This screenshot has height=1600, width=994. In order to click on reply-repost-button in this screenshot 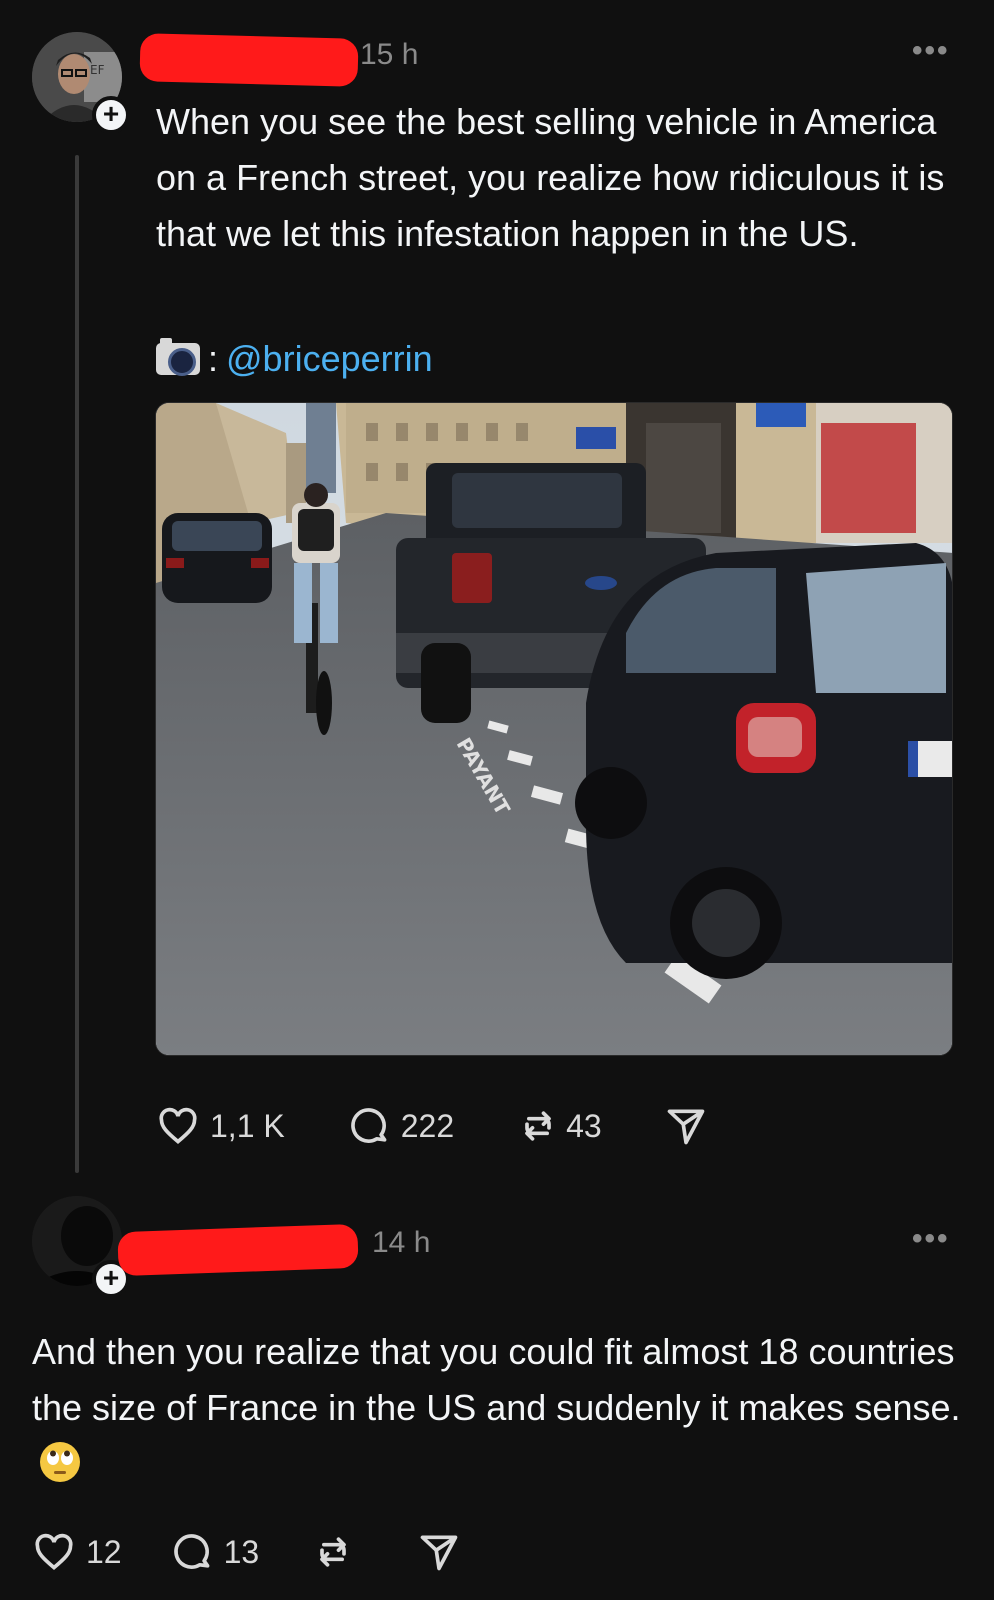, I will do `click(333, 1552)`.